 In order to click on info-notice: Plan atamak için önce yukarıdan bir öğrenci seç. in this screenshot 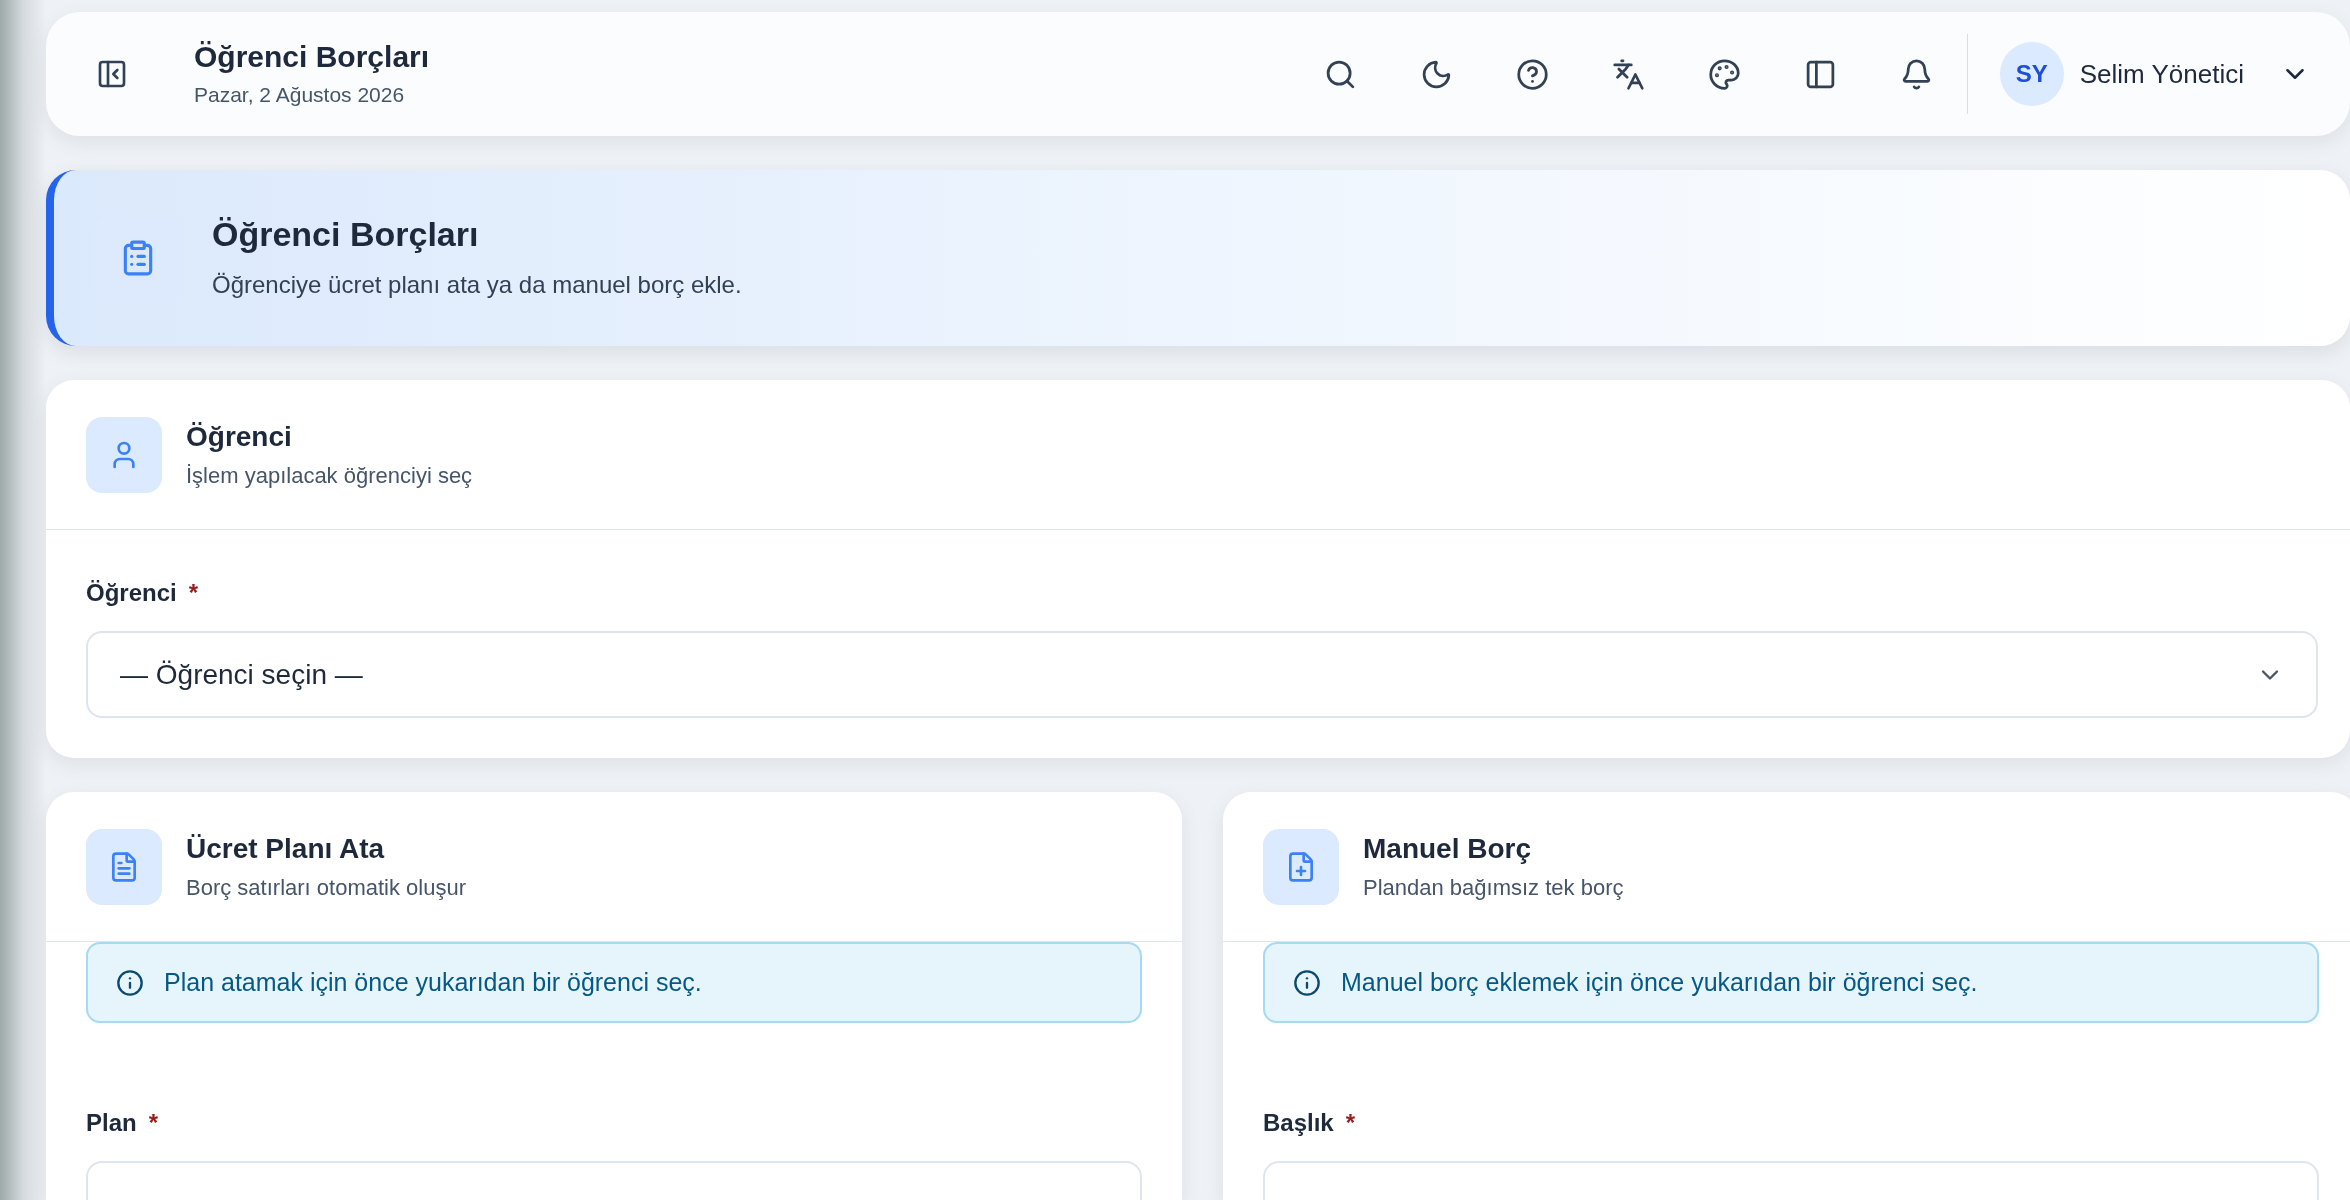, I will do `click(614, 982)`.